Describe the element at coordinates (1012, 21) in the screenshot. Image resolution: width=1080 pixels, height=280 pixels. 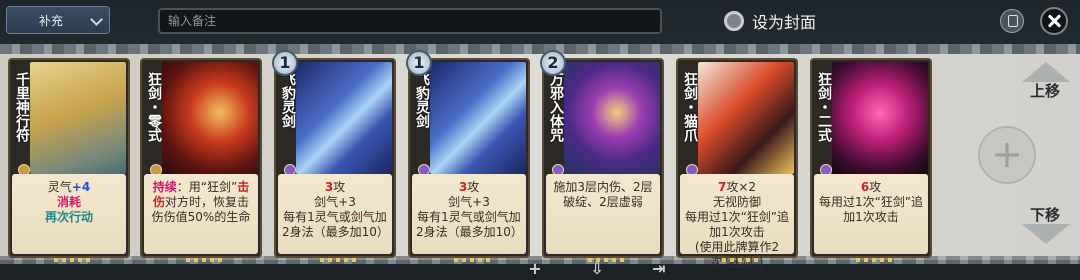
I see `copy-icon` at that location.